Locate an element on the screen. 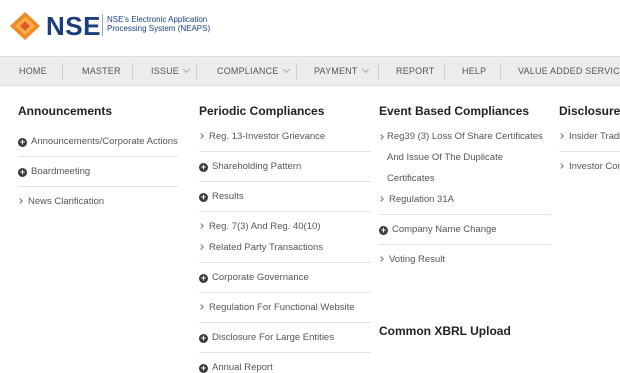 This screenshot has height=373, width=620. announcements-heading: Announcements is located at coordinates (65, 111).